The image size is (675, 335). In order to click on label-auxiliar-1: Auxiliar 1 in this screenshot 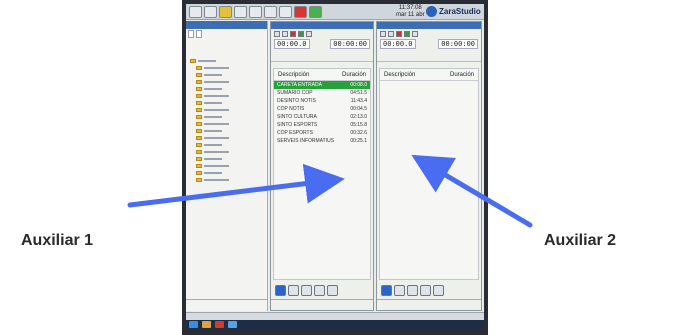, I will do `click(57, 240)`.